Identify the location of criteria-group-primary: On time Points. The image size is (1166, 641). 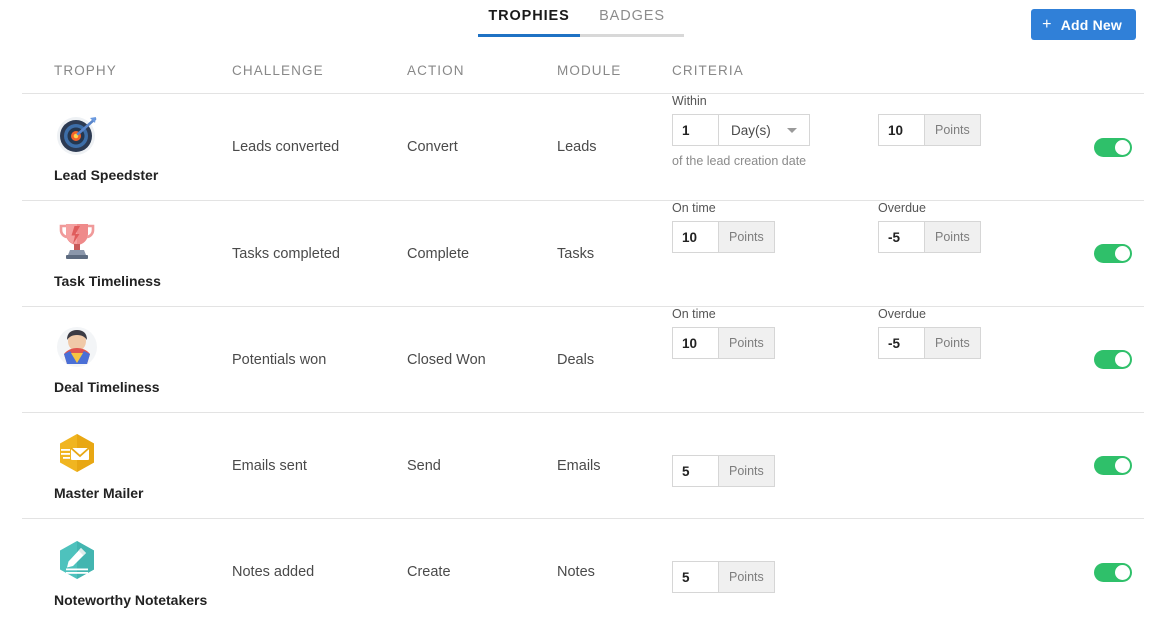
(723, 227).